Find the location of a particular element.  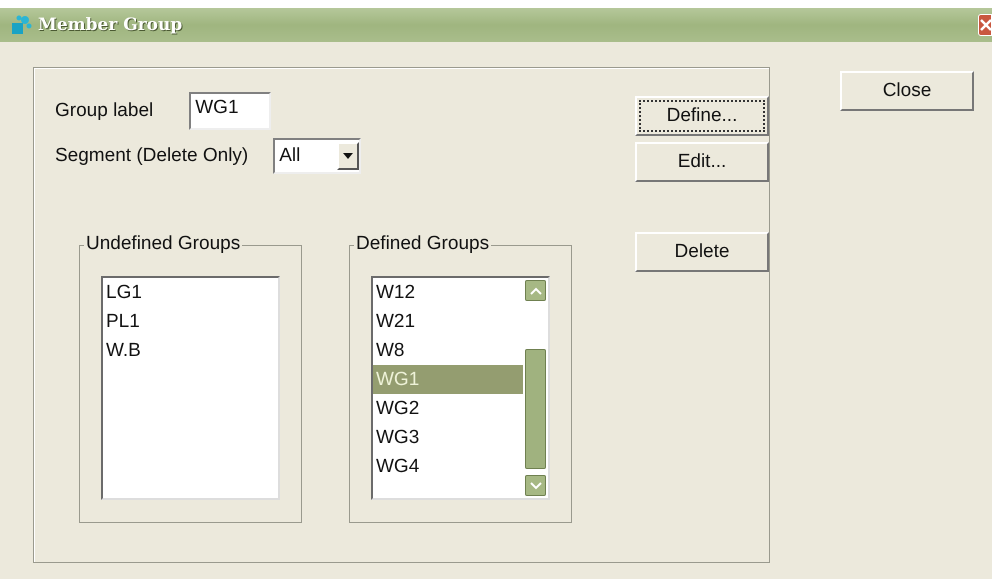

list-box: W12 W21 W8 WG1 WG2 WG3 WG4 is located at coordinates (460, 388).